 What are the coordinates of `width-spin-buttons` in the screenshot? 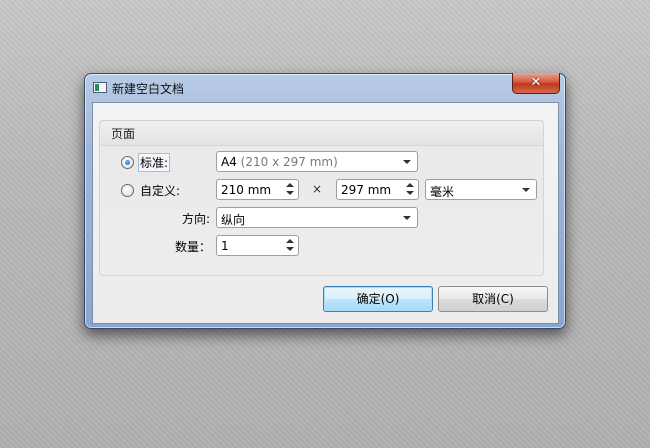 It's located at (290, 189).